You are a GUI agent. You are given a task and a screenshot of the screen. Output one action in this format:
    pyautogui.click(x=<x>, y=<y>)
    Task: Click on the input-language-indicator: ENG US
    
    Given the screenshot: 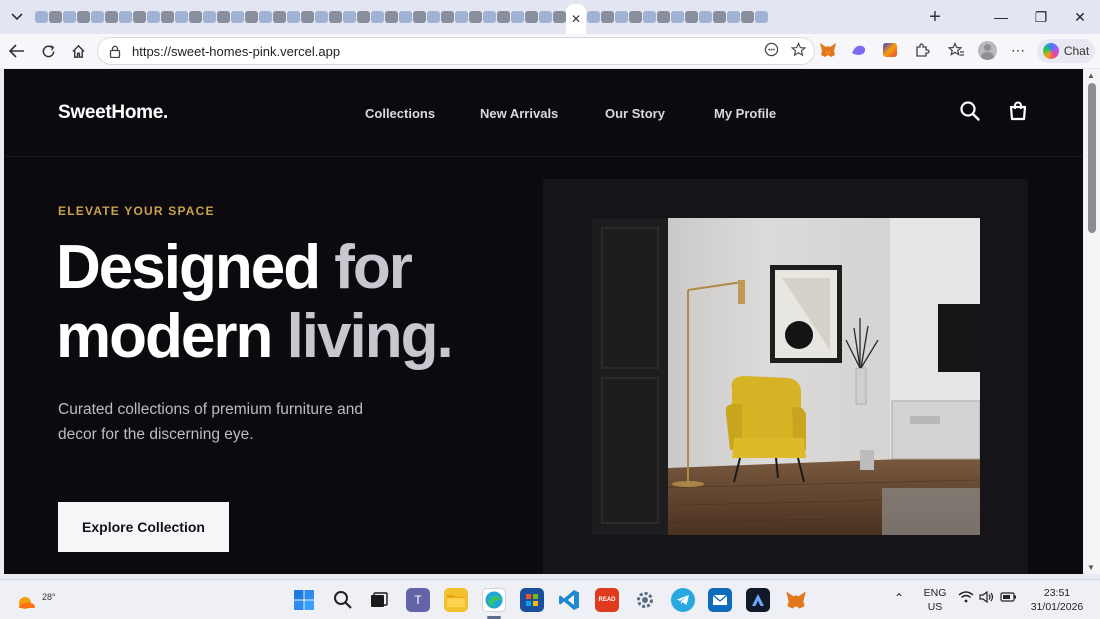 What is the action you would take?
    pyautogui.click(x=935, y=600)
    